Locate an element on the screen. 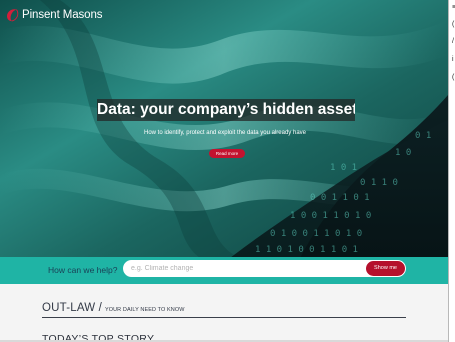 This screenshot has width=455, height=342. brand-logo: Pinsent Masons is located at coordinates (54, 15).